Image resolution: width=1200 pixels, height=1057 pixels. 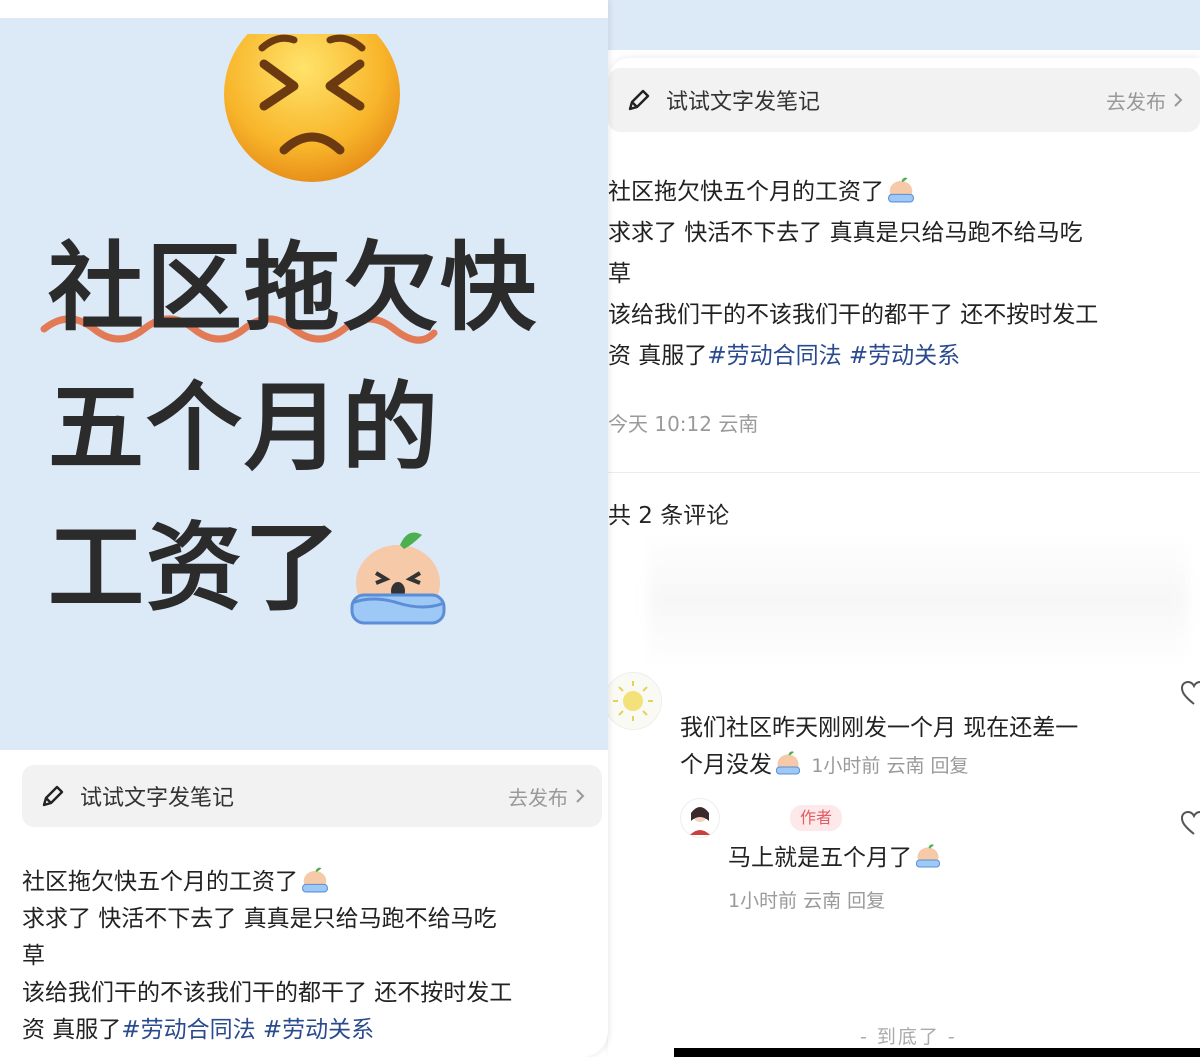 What do you see at coordinates (904, 472) in the screenshot?
I see `divider` at bounding box center [904, 472].